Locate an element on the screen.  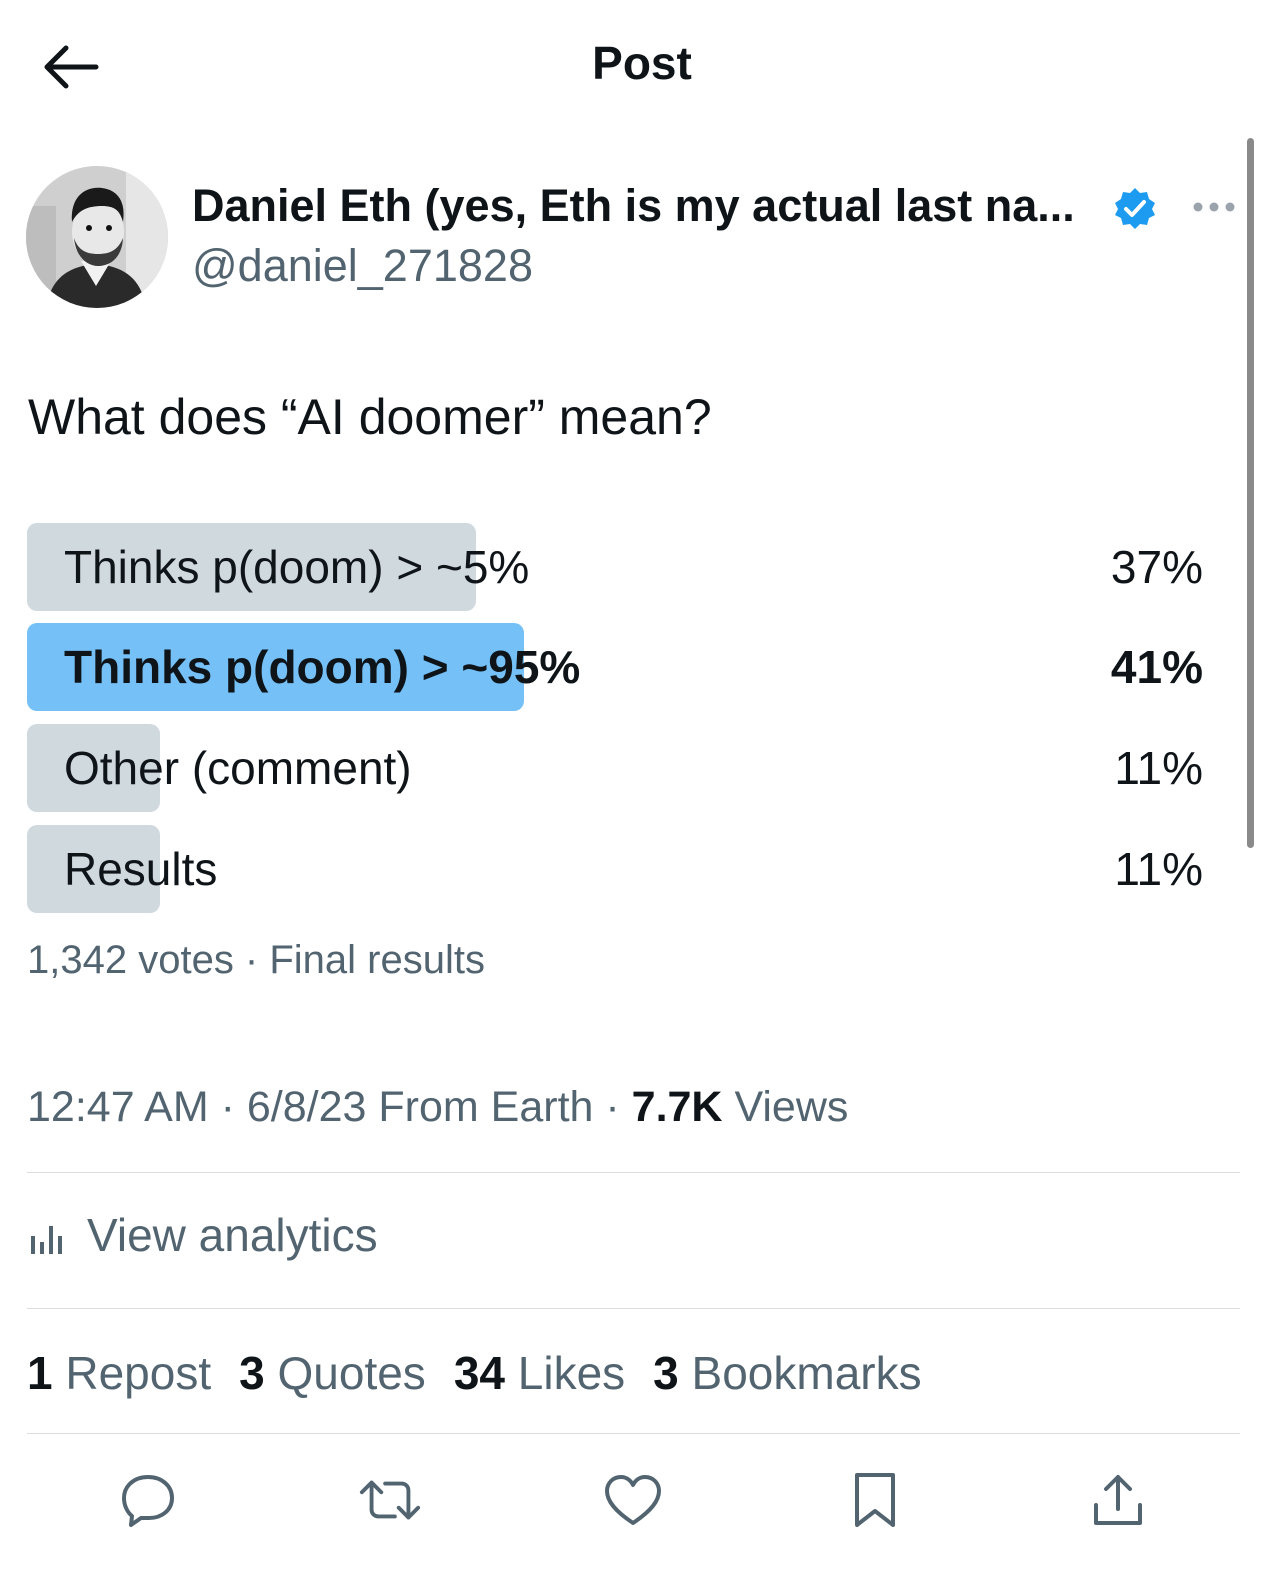
poll-option: Other (comment) 11% is located at coordinates (615, 768).